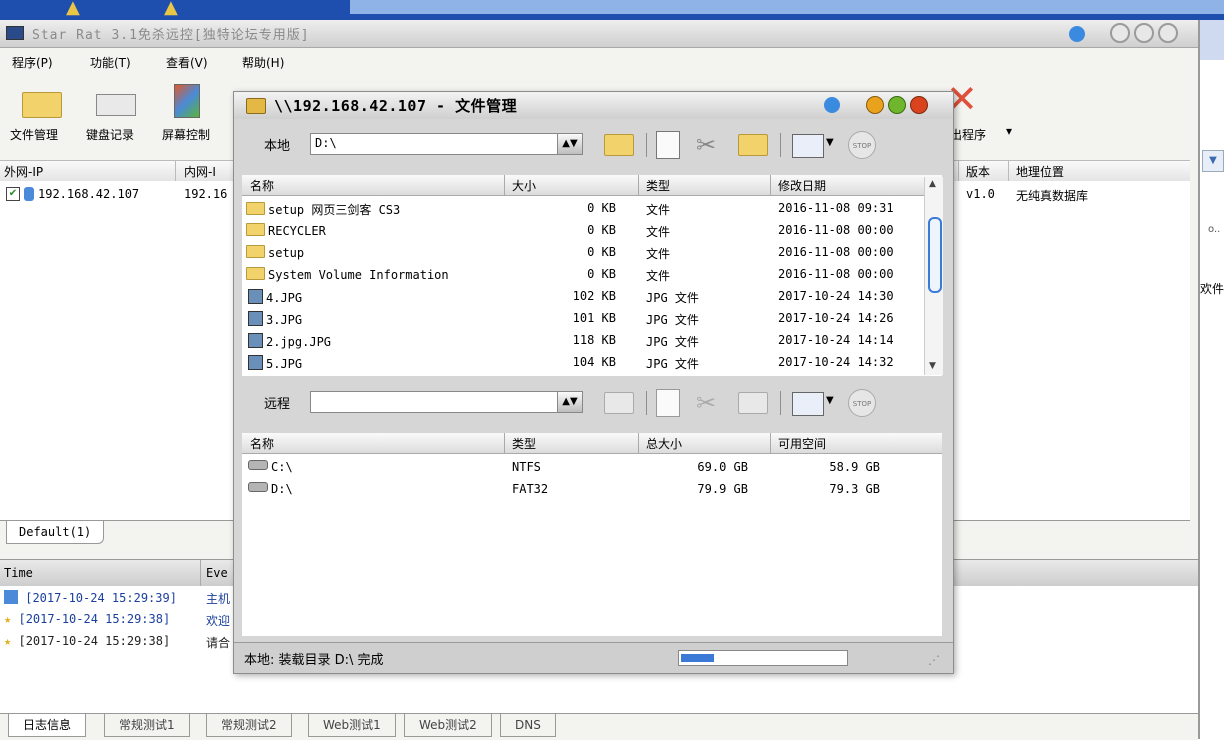  I want to click on list-item: 5.JPG 104 KB JPG 文件 2017-10-24 14:32, so click(592, 363).